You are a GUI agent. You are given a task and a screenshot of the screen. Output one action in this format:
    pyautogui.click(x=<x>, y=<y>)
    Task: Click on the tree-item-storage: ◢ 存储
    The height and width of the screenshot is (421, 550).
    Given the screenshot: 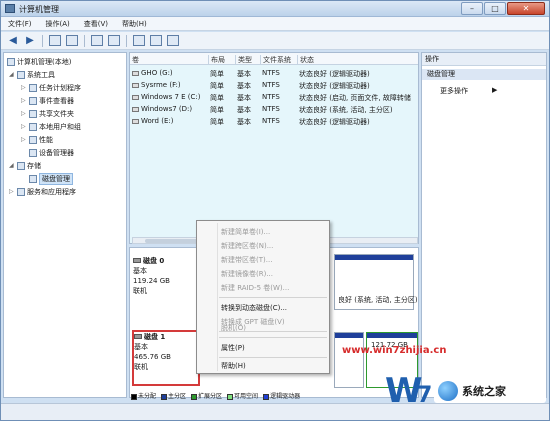 What is the action you would take?
    pyautogui.click(x=25, y=165)
    